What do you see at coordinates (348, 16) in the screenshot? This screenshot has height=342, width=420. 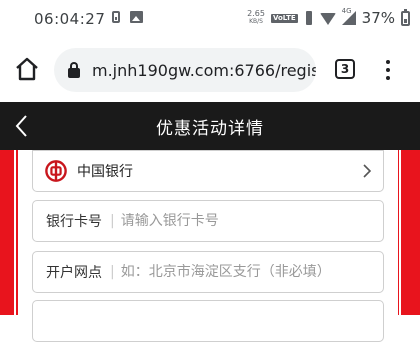 I see `signal-icon: 4G` at bounding box center [348, 16].